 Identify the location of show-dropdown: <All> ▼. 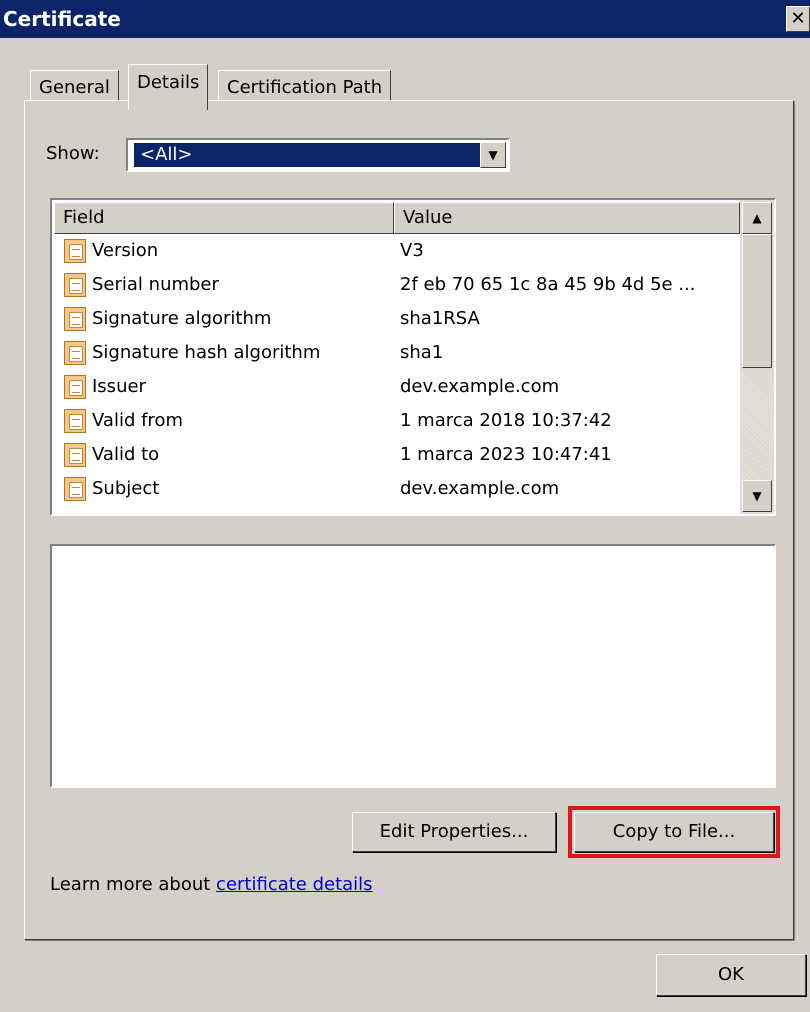
(318, 155).